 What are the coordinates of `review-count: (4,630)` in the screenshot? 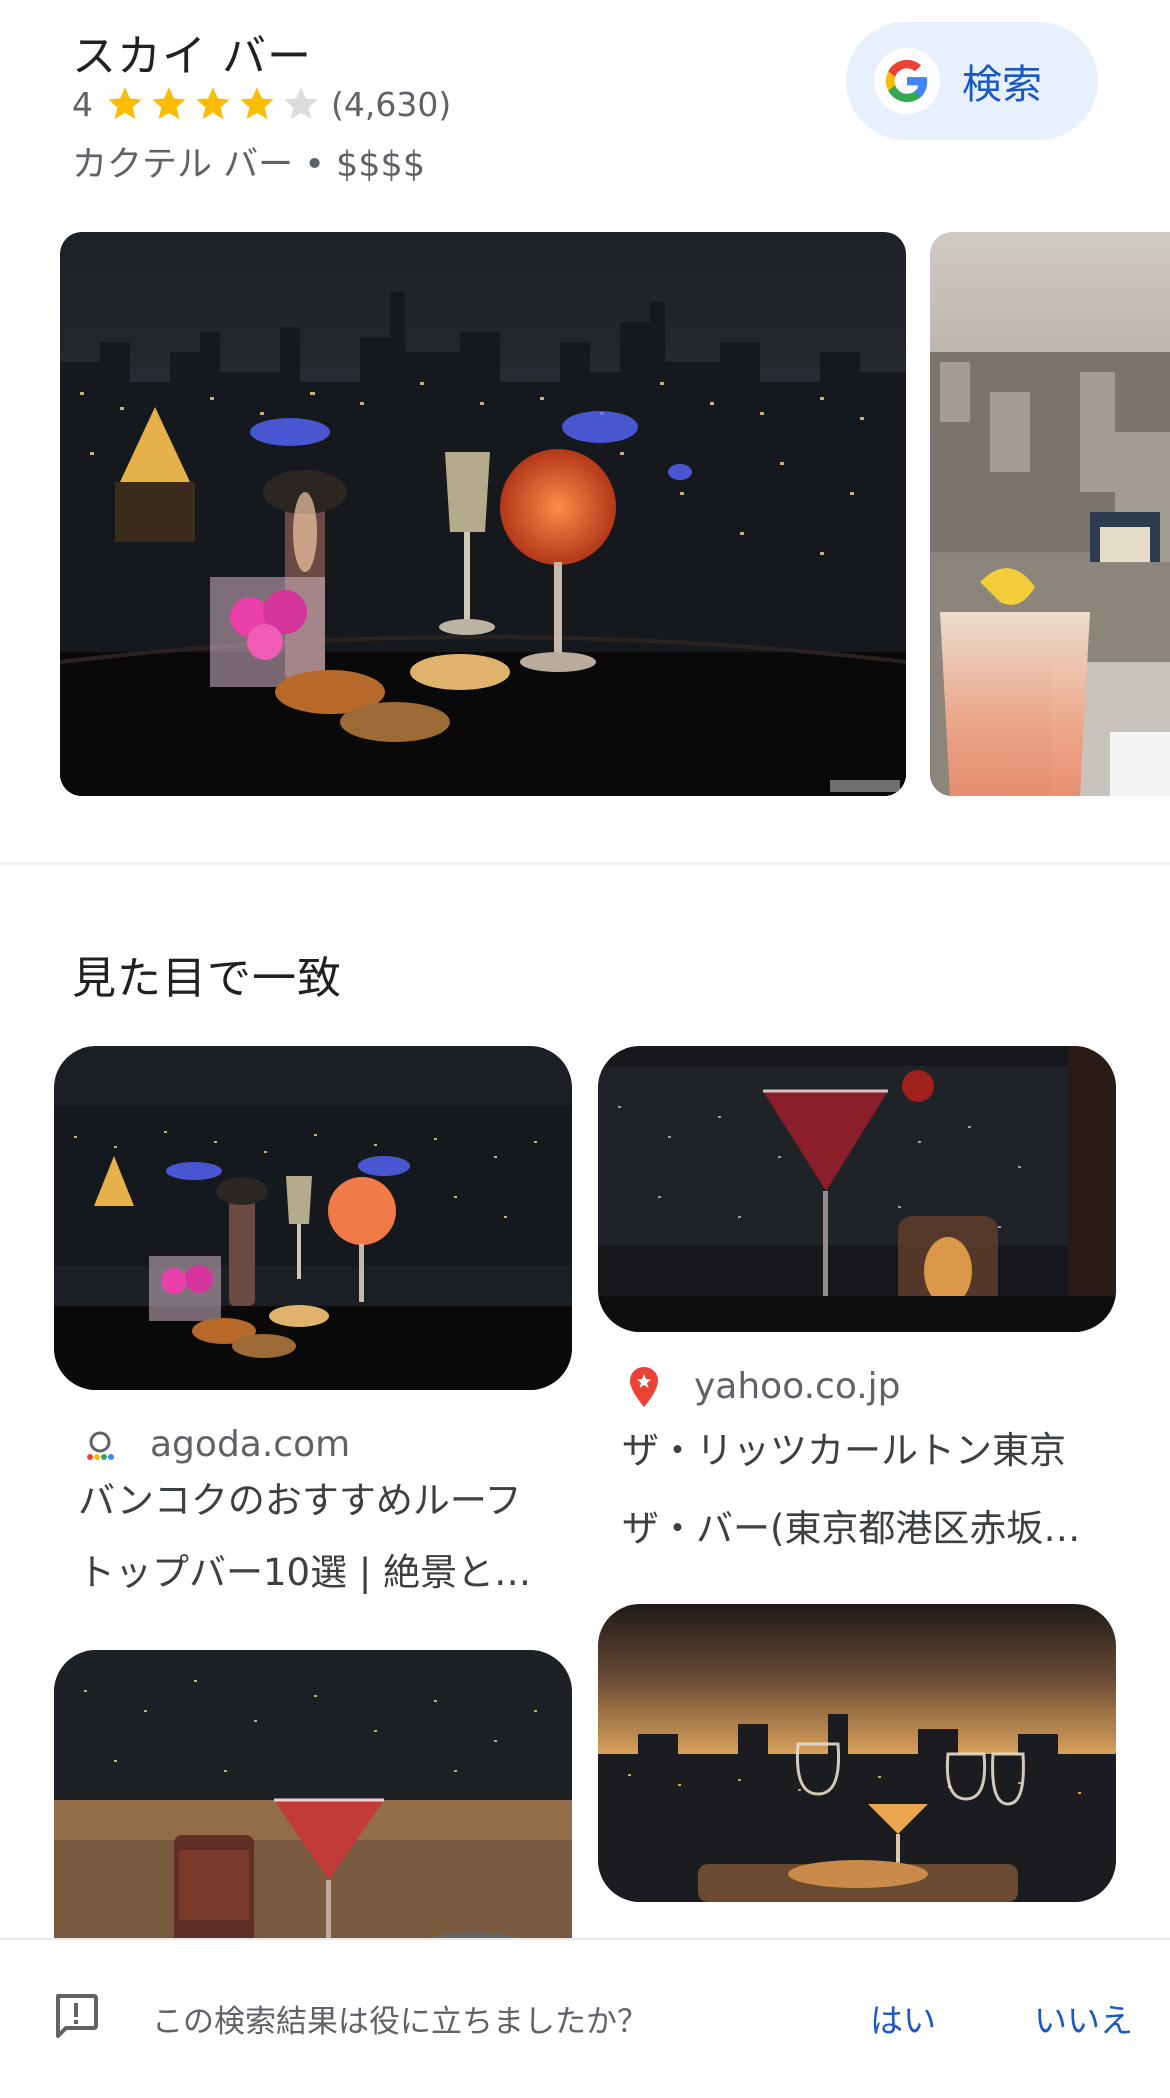 It's located at (391, 104).